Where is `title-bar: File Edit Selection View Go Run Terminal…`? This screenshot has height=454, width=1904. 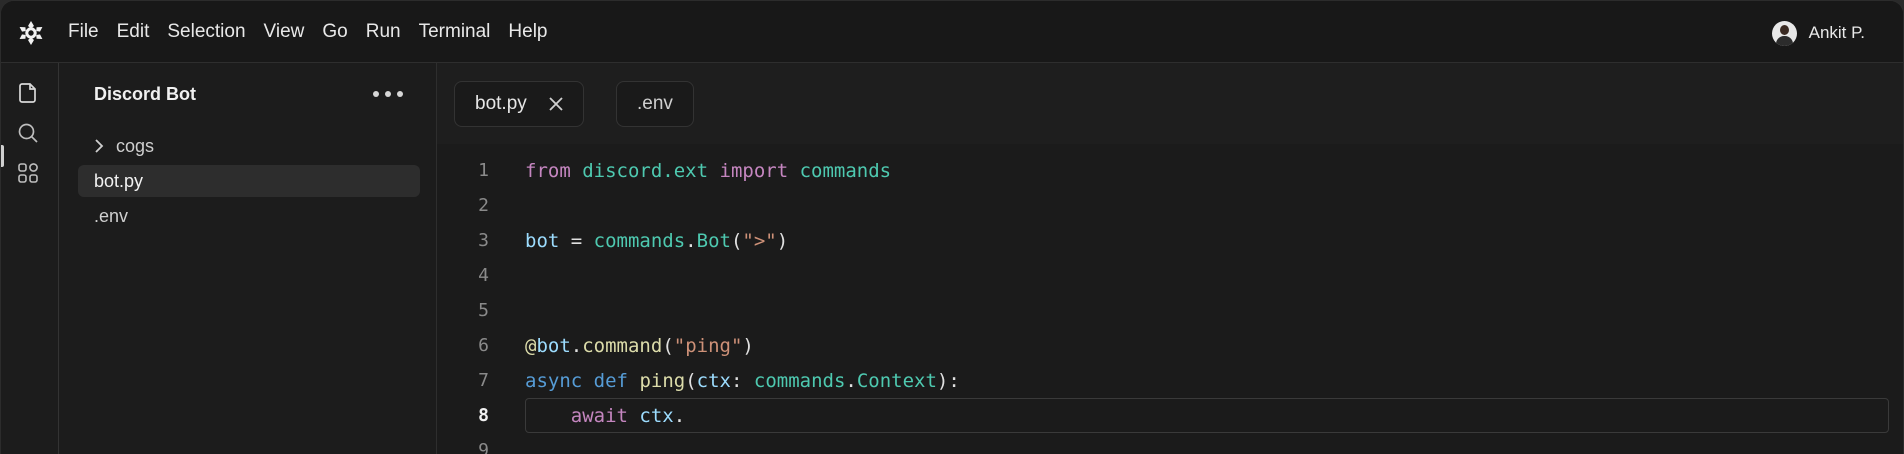
title-bar: File Edit Selection View Go Run Terminal… is located at coordinates (952, 32).